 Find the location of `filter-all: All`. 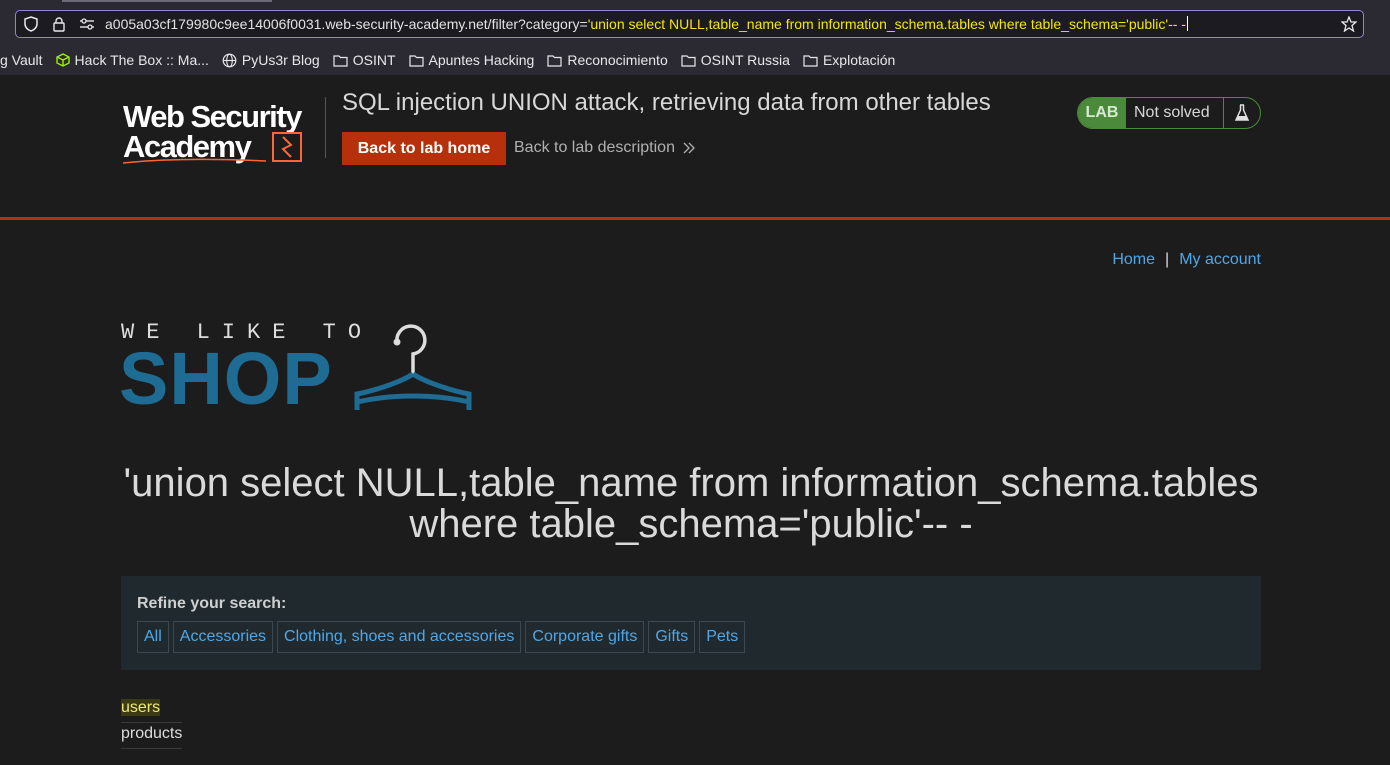

filter-all: All is located at coordinates (153, 637).